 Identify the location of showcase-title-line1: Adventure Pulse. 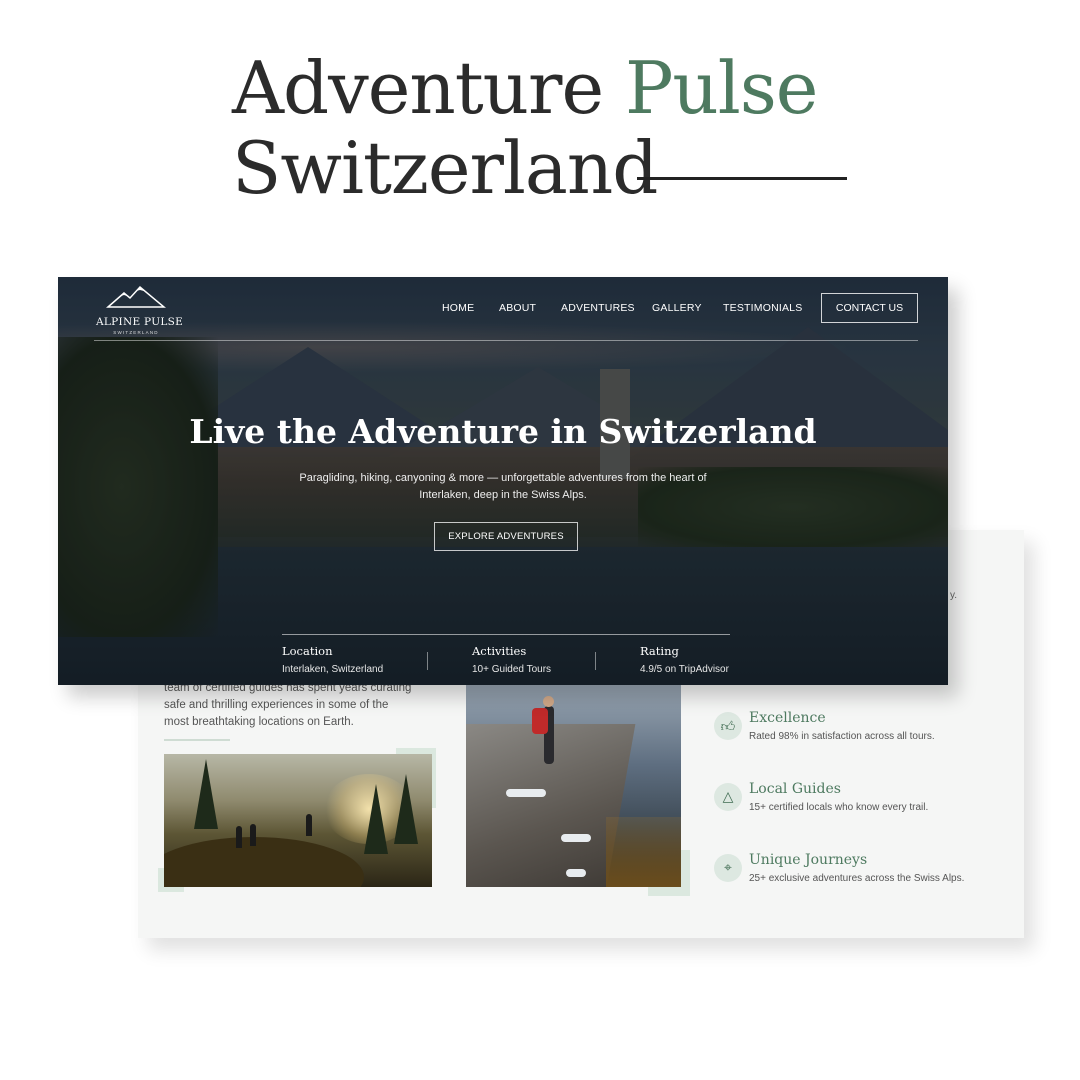
(525, 88).